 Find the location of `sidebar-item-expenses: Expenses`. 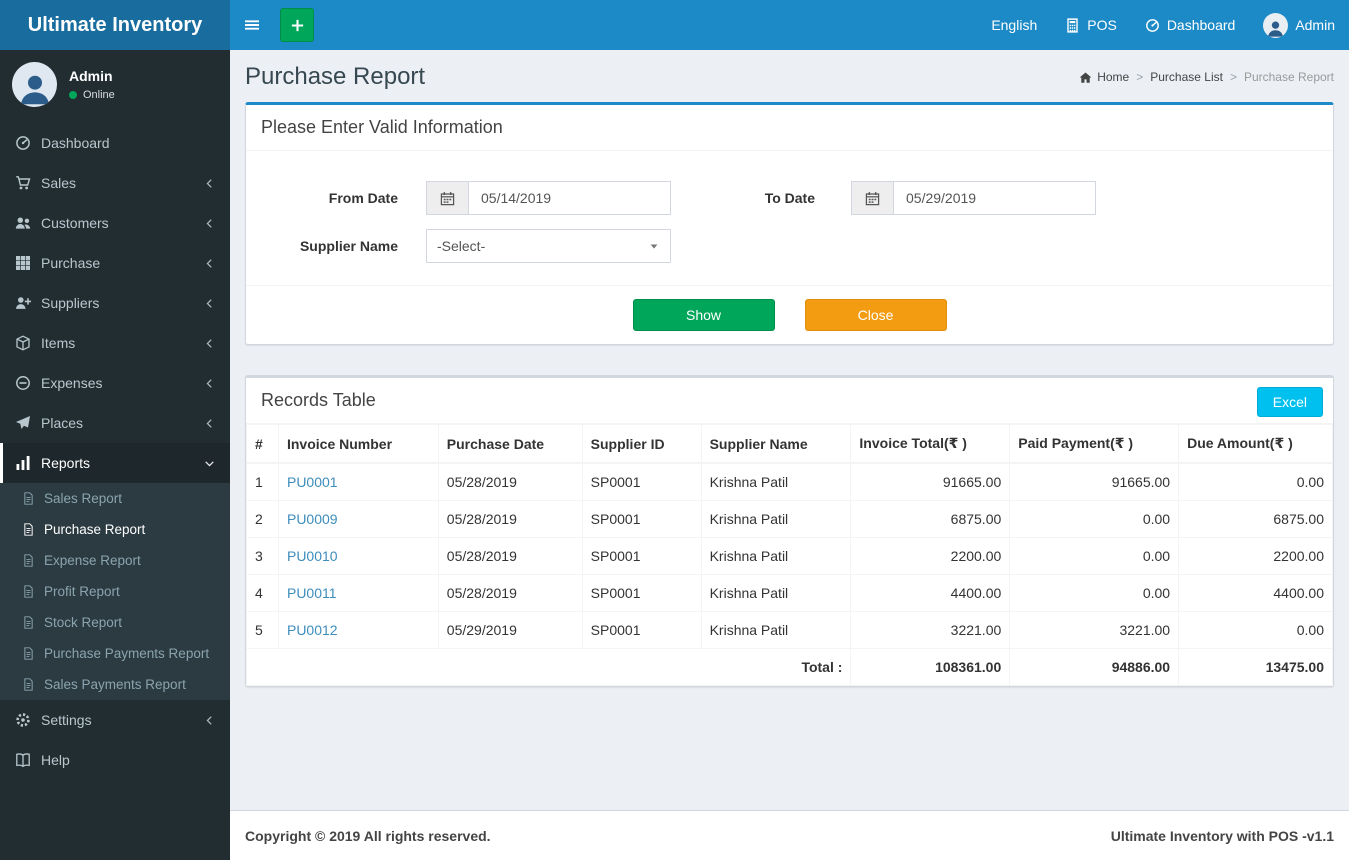

sidebar-item-expenses: Expenses is located at coordinates (115, 383).